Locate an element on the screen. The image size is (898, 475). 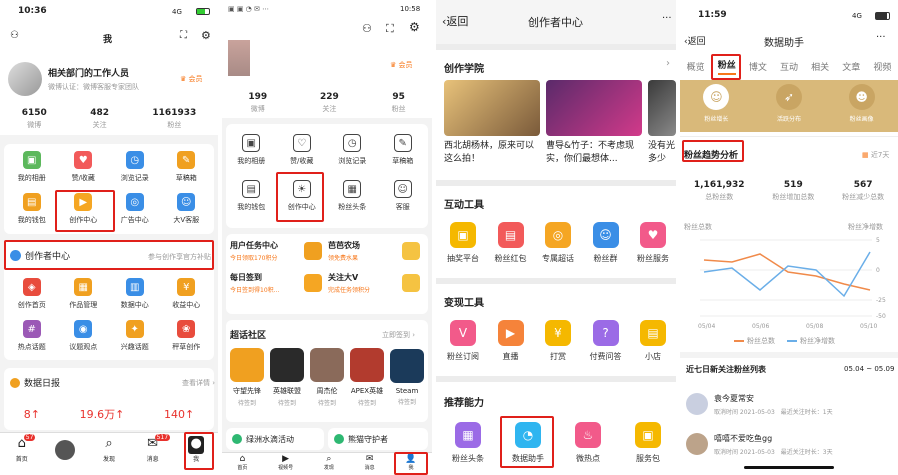
tool-item: V 粉丝订阅 is located at coordinates (463, 341).